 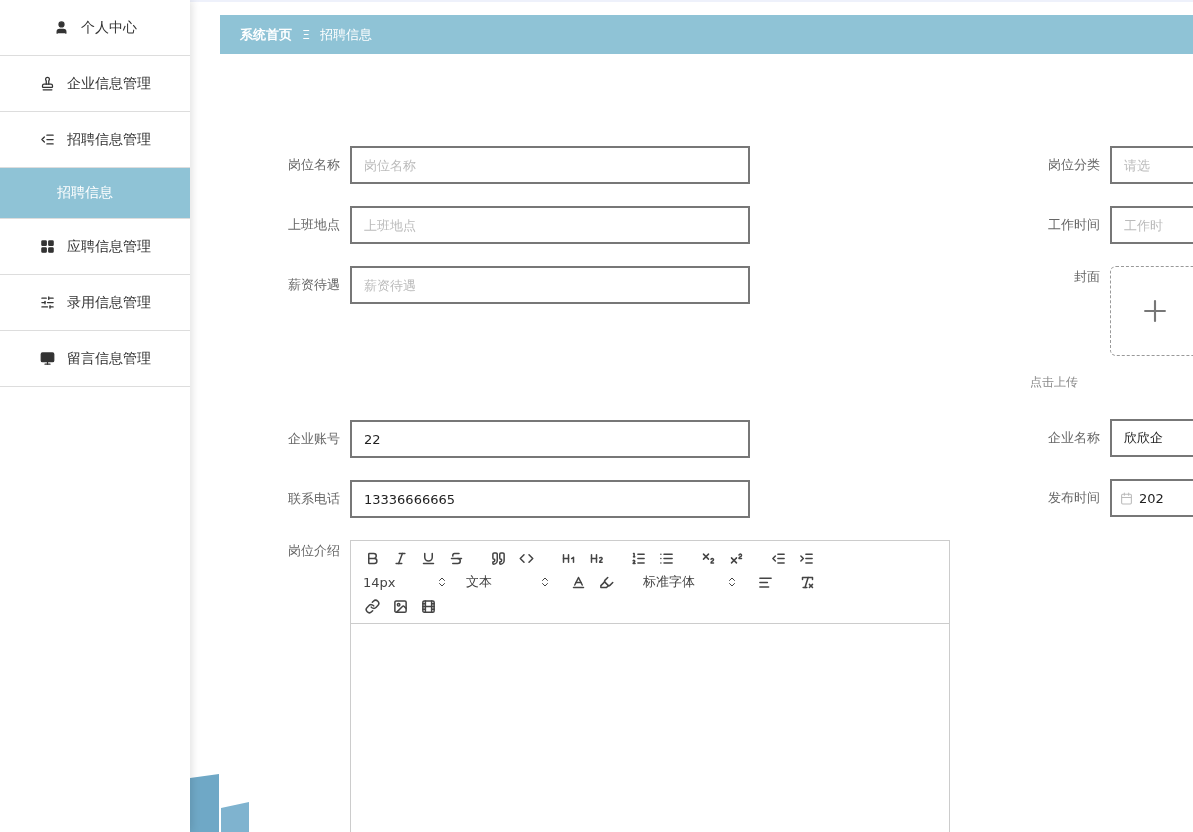 What do you see at coordinates (313, 439) in the screenshot?
I see `field-label: 企业账号` at bounding box center [313, 439].